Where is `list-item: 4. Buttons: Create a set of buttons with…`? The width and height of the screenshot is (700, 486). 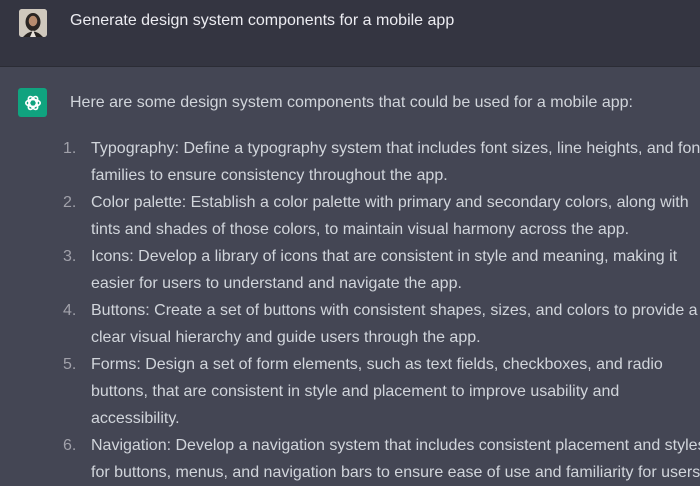 list-item: 4. Buttons: Create a set of buttons with… is located at coordinates (350, 324).